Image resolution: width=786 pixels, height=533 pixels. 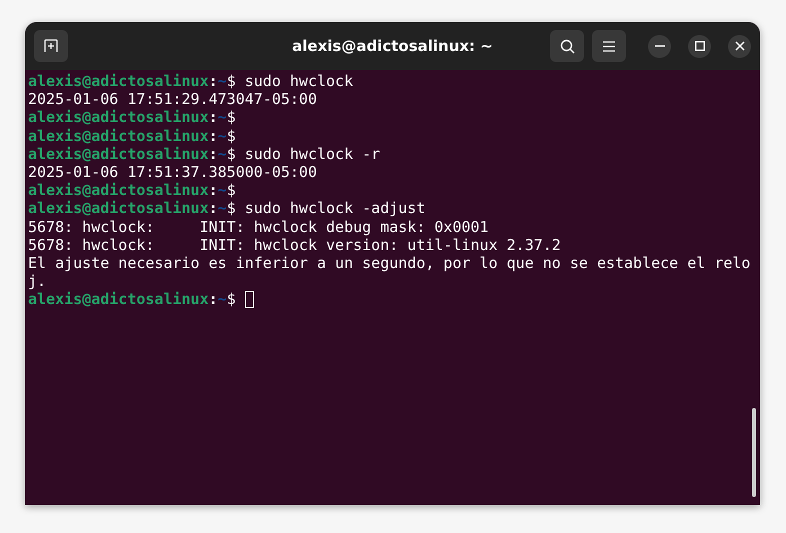 I want to click on search-icon, so click(x=567, y=46).